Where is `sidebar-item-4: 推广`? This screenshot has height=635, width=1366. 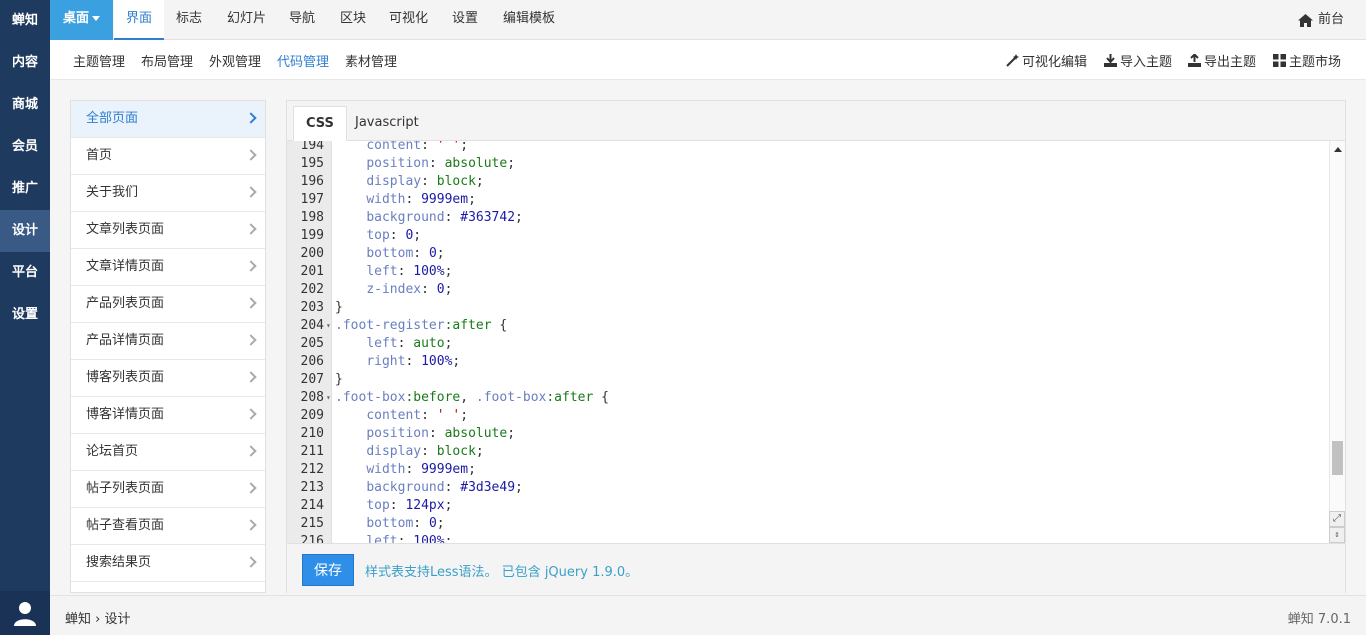 sidebar-item-4: 推广 is located at coordinates (25, 189).